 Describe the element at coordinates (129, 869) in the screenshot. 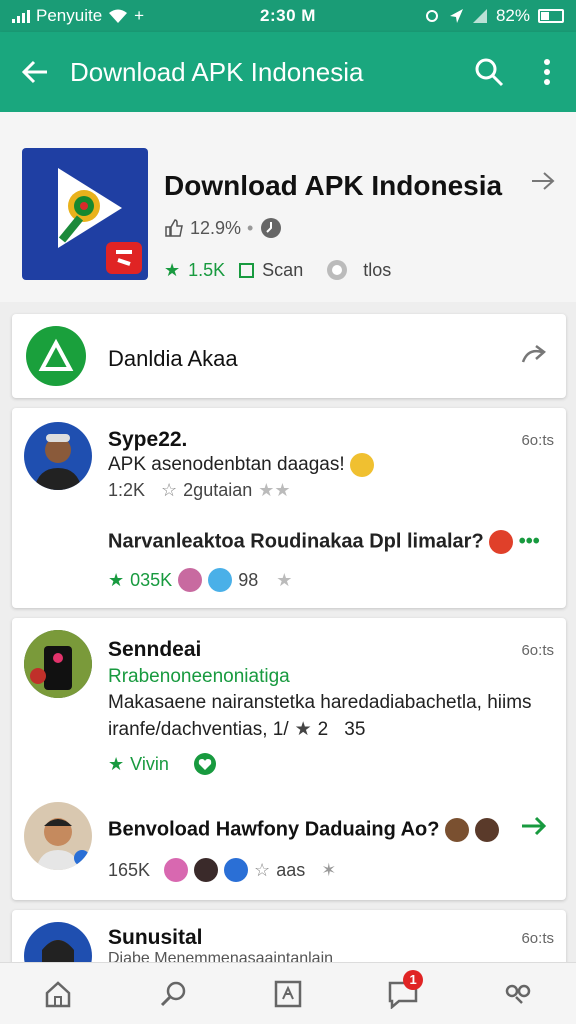

I see `post-count: 165K` at that location.